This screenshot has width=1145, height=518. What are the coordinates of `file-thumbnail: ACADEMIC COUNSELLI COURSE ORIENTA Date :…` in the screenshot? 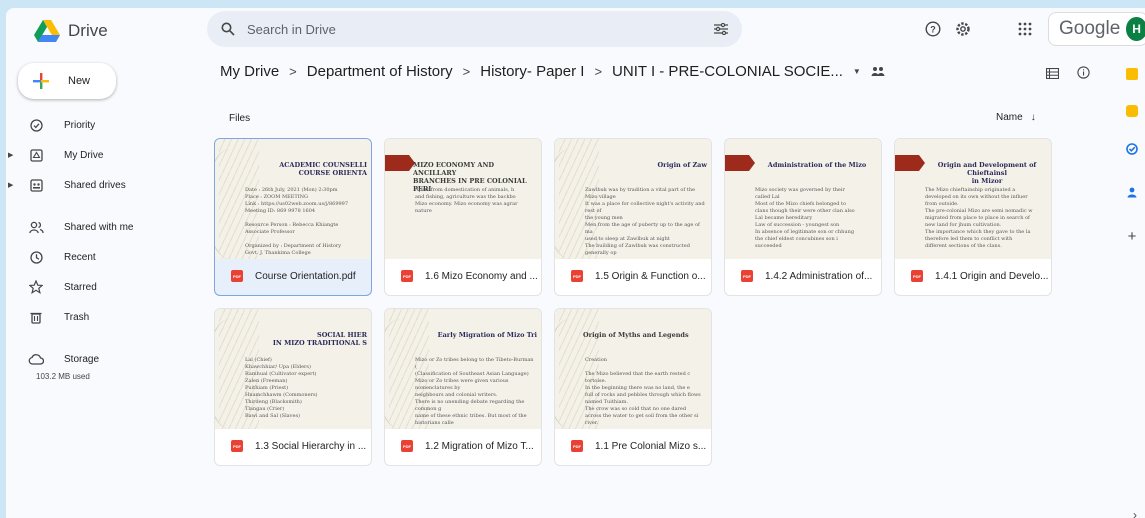 It's located at (293, 199).